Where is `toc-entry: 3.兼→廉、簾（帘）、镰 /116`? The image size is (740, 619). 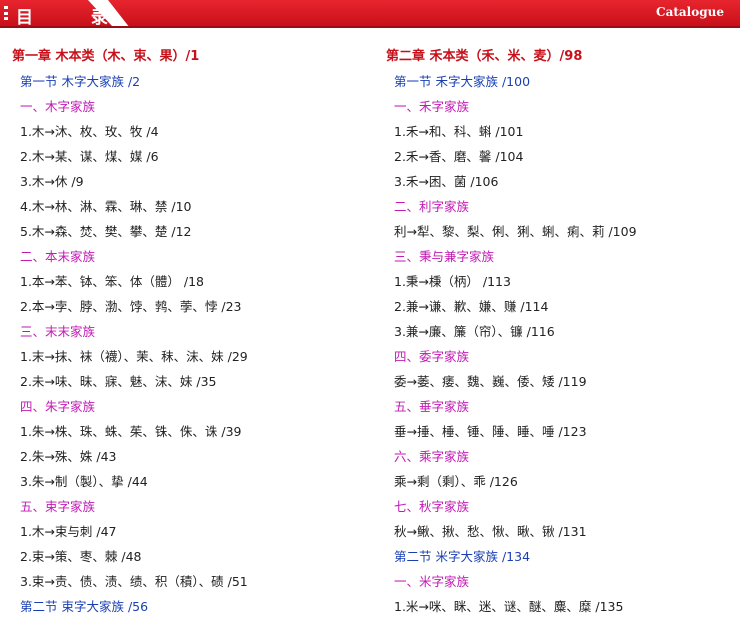
toc-entry: 3.兼→廉、簾（帘）、镰 /116 is located at coordinates (563, 331).